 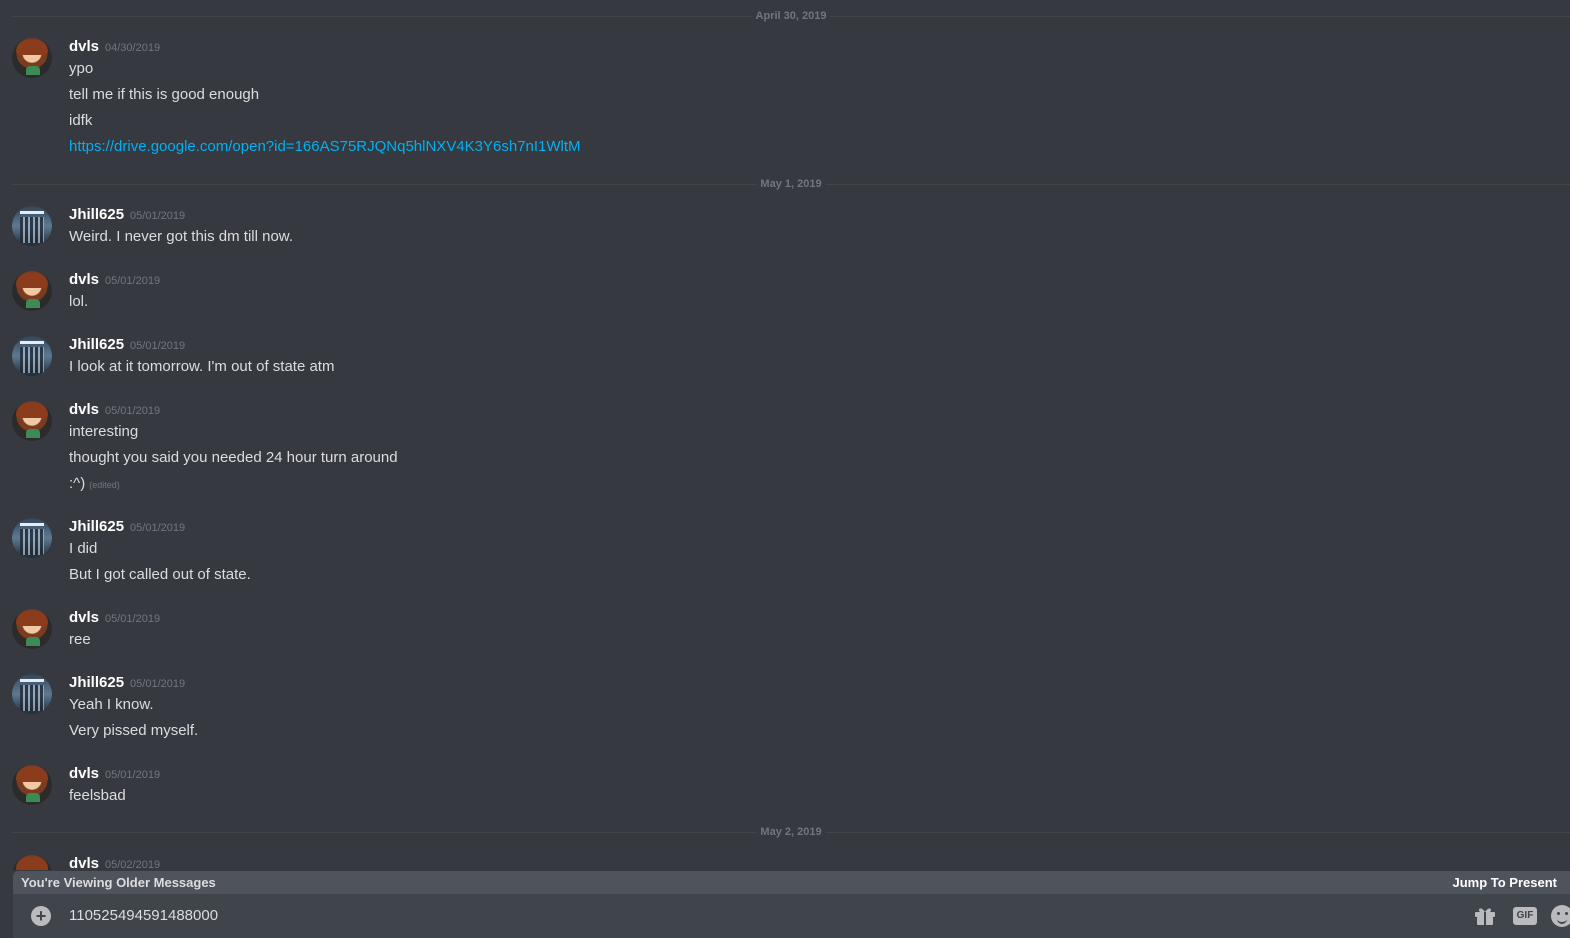 I want to click on message-text: But I got called out of state., so click(x=160, y=574).